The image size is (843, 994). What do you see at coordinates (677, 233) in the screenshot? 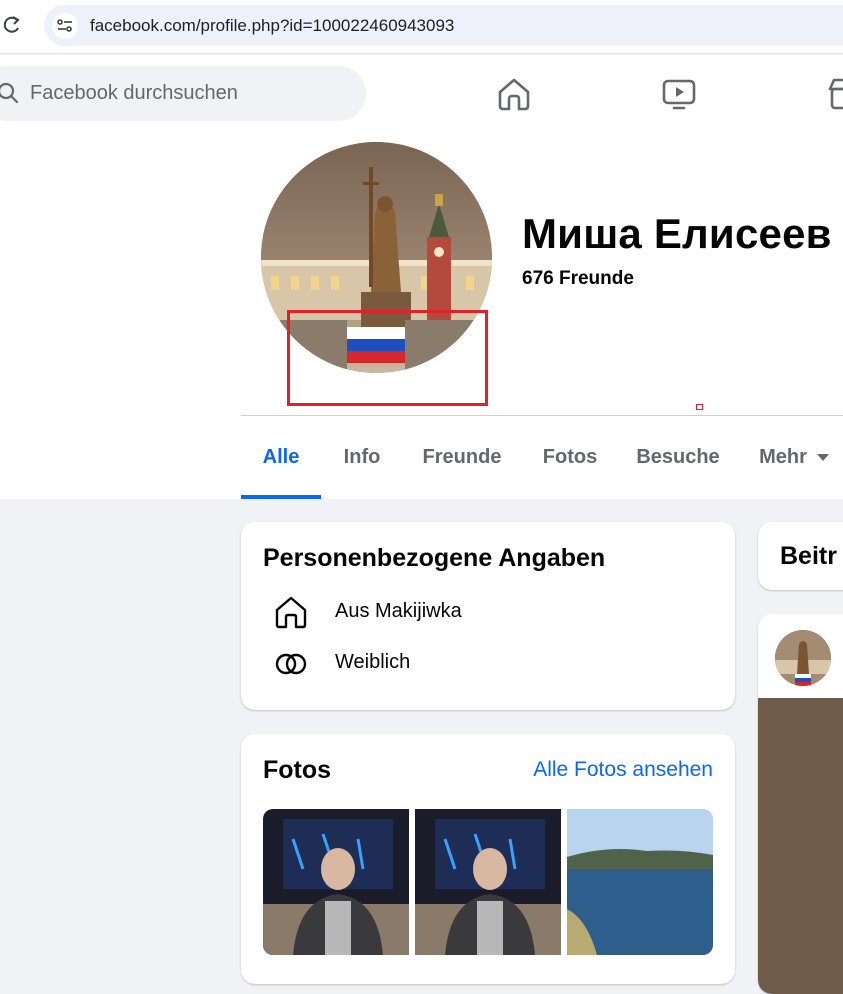
I see `profile-name: Миша Елисеев` at bounding box center [677, 233].